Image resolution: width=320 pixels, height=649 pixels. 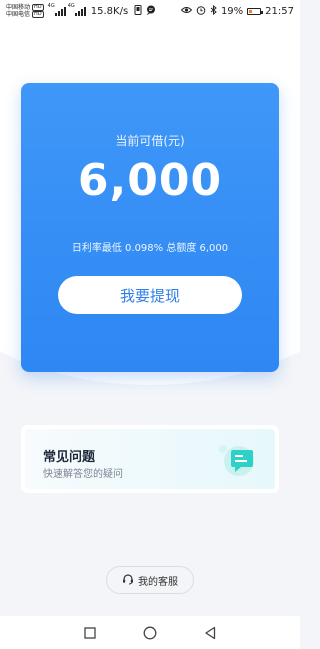 I want to click on status-bar: 中国移动 HD 中国电信 HD 4G 4G 15.8K/s 19% 21:57, so click(x=150, y=11).